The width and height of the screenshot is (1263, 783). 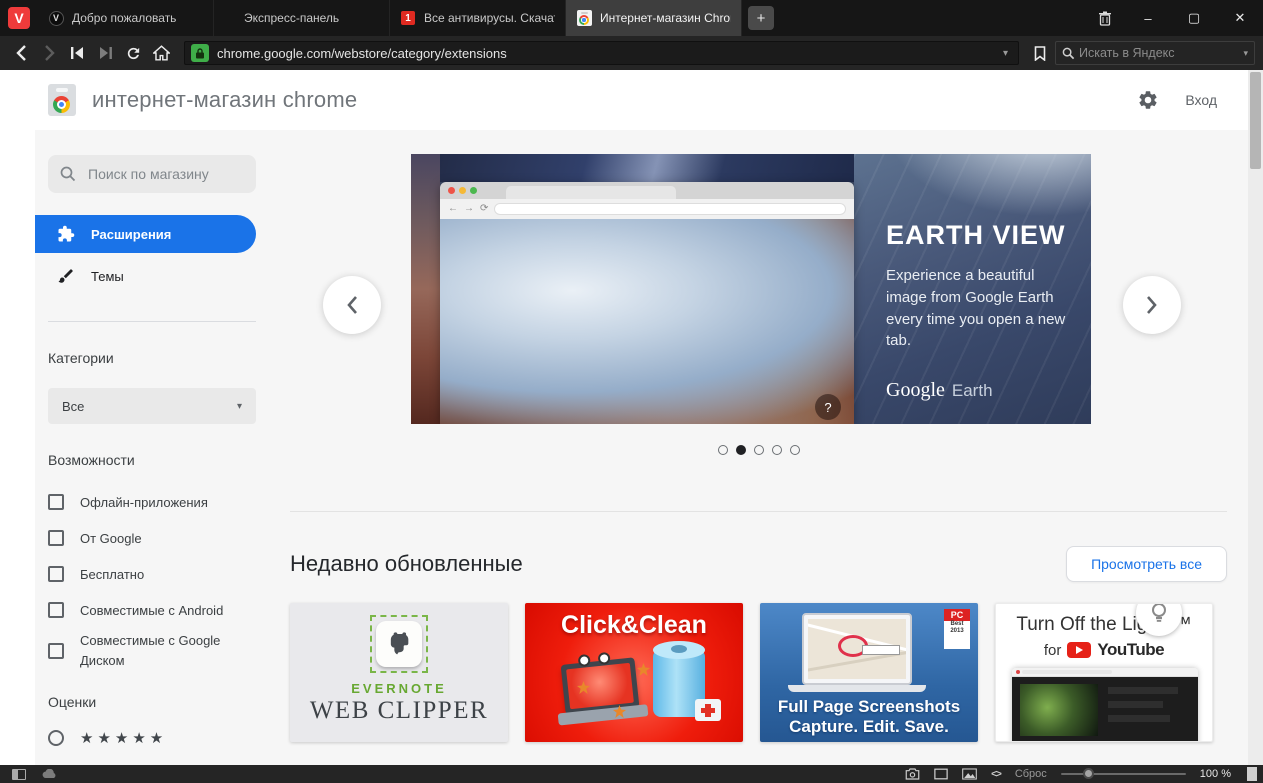 I want to click on card-evernote-web-clipper: EVERNOTE WEB CLIPPER, so click(x=399, y=672).